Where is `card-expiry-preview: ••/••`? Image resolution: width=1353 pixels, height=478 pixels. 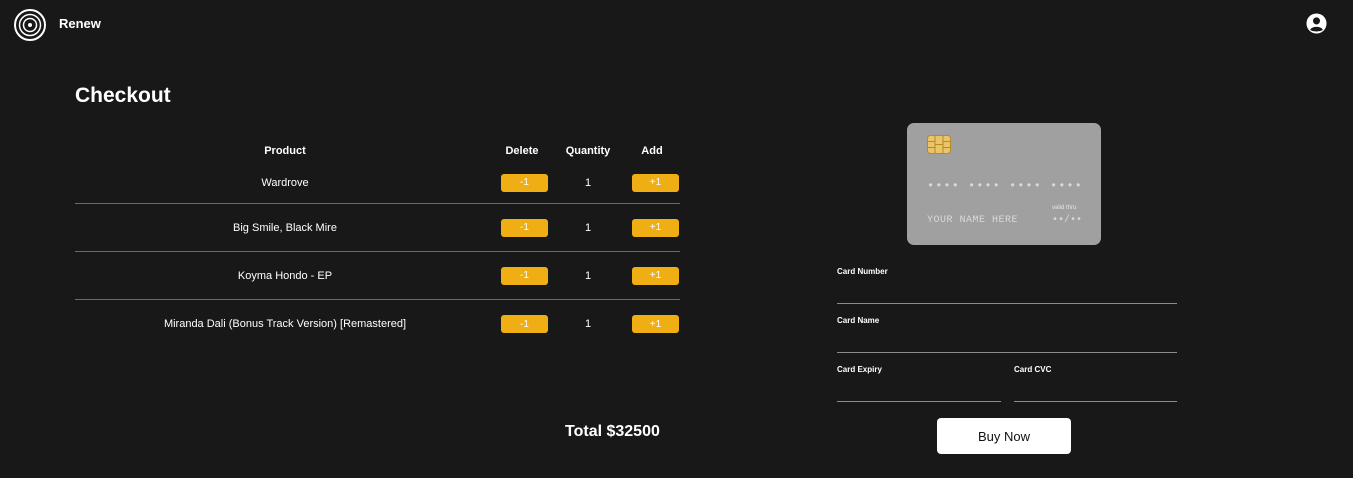
card-expiry-preview: ••/•• is located at coordinates (1067, 220).